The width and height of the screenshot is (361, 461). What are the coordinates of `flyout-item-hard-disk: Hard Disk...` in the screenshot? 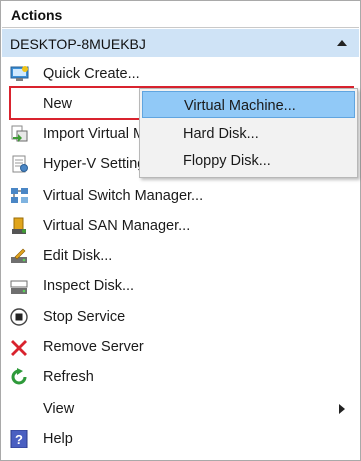 It's located at (248, 133).